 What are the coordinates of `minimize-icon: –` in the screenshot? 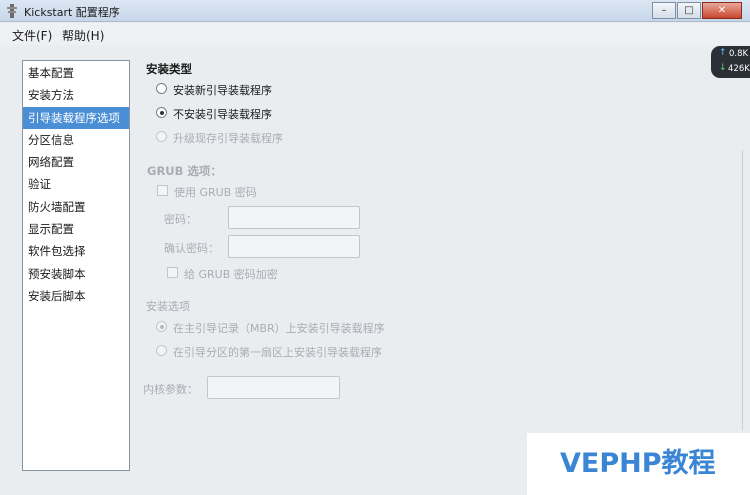 It's located at (664, 10).